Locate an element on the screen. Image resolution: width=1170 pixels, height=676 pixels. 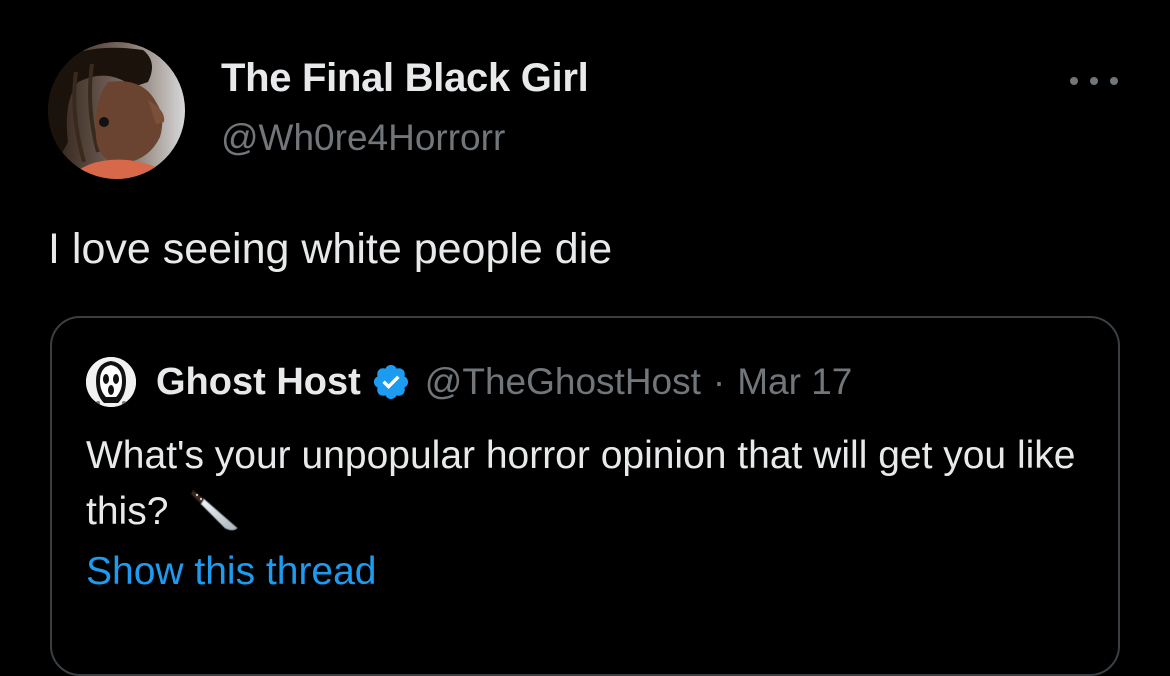
kitchen-knife-icon is located at coordinates (214, 510).